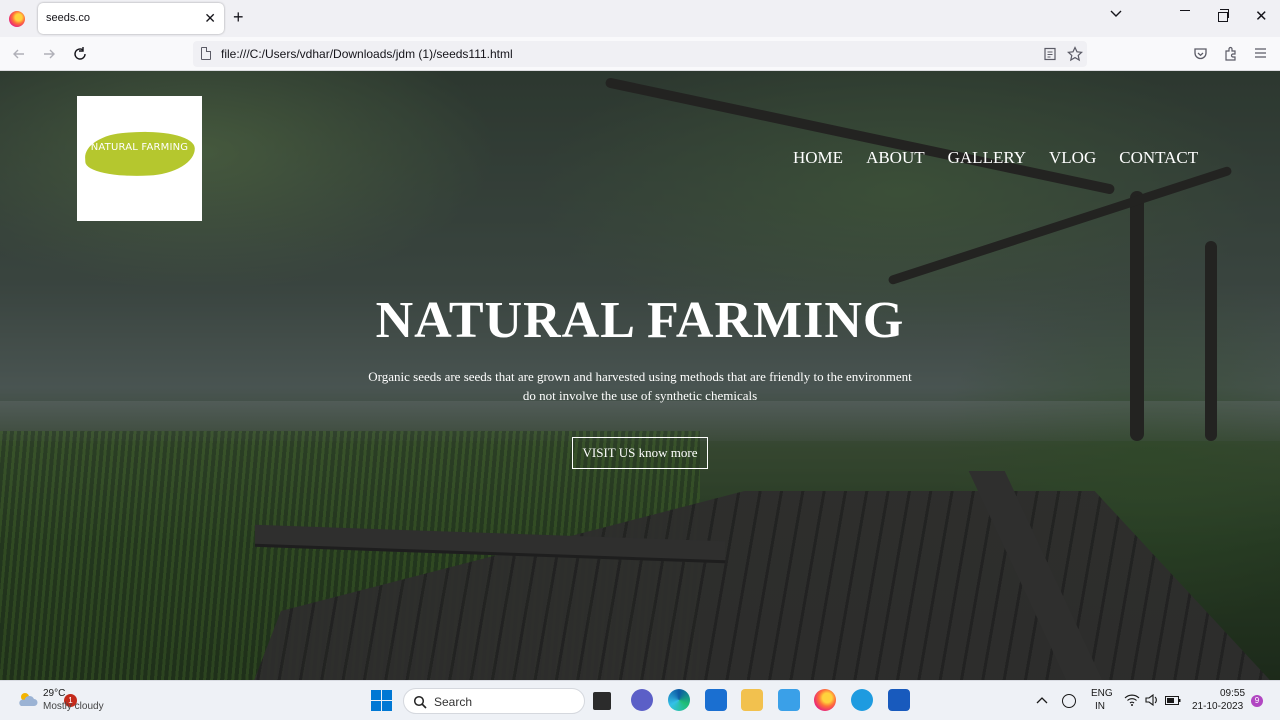  What do you see at coordinates (899, 700) in the screenshot?
I see `word-icon` at bounding box center [899, 700].